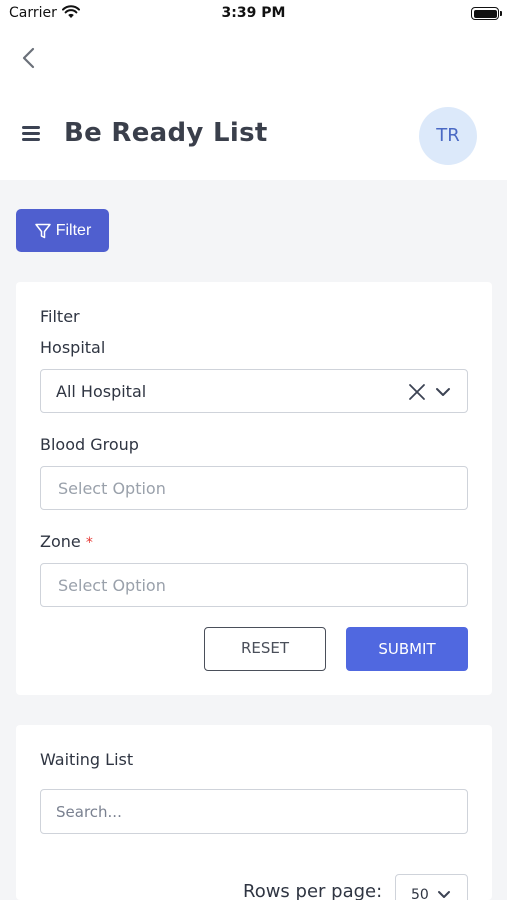  What do you see at coordinates (417, 392) in the screenshot?
I see `close-icon` at bounding box center [417, 392].